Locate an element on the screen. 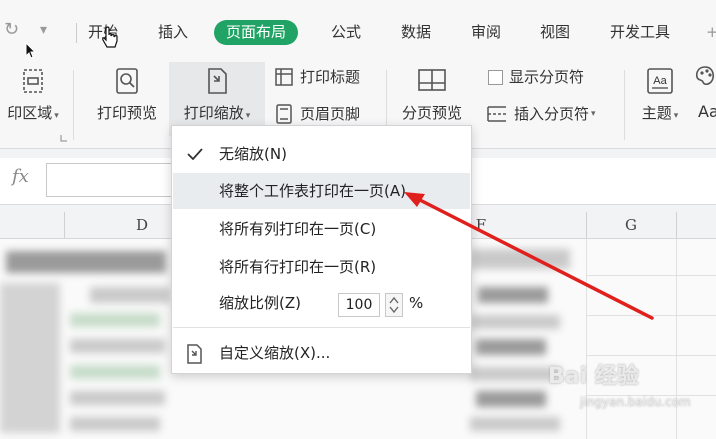  menu-item-fit-rows-one-page: 将所有行打印在一页(R) is located at coordinates (321, 267).